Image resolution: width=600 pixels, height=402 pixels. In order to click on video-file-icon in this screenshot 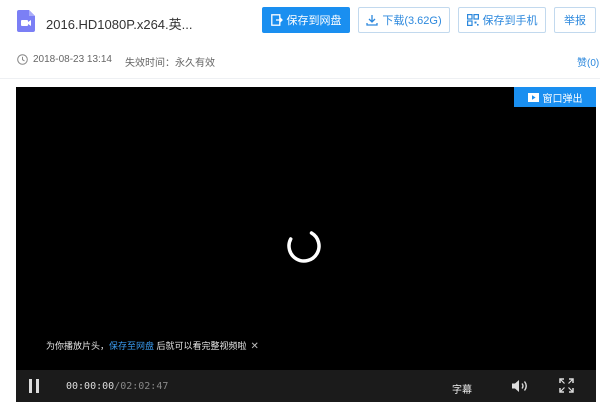, I will do `click(26, 21)`.